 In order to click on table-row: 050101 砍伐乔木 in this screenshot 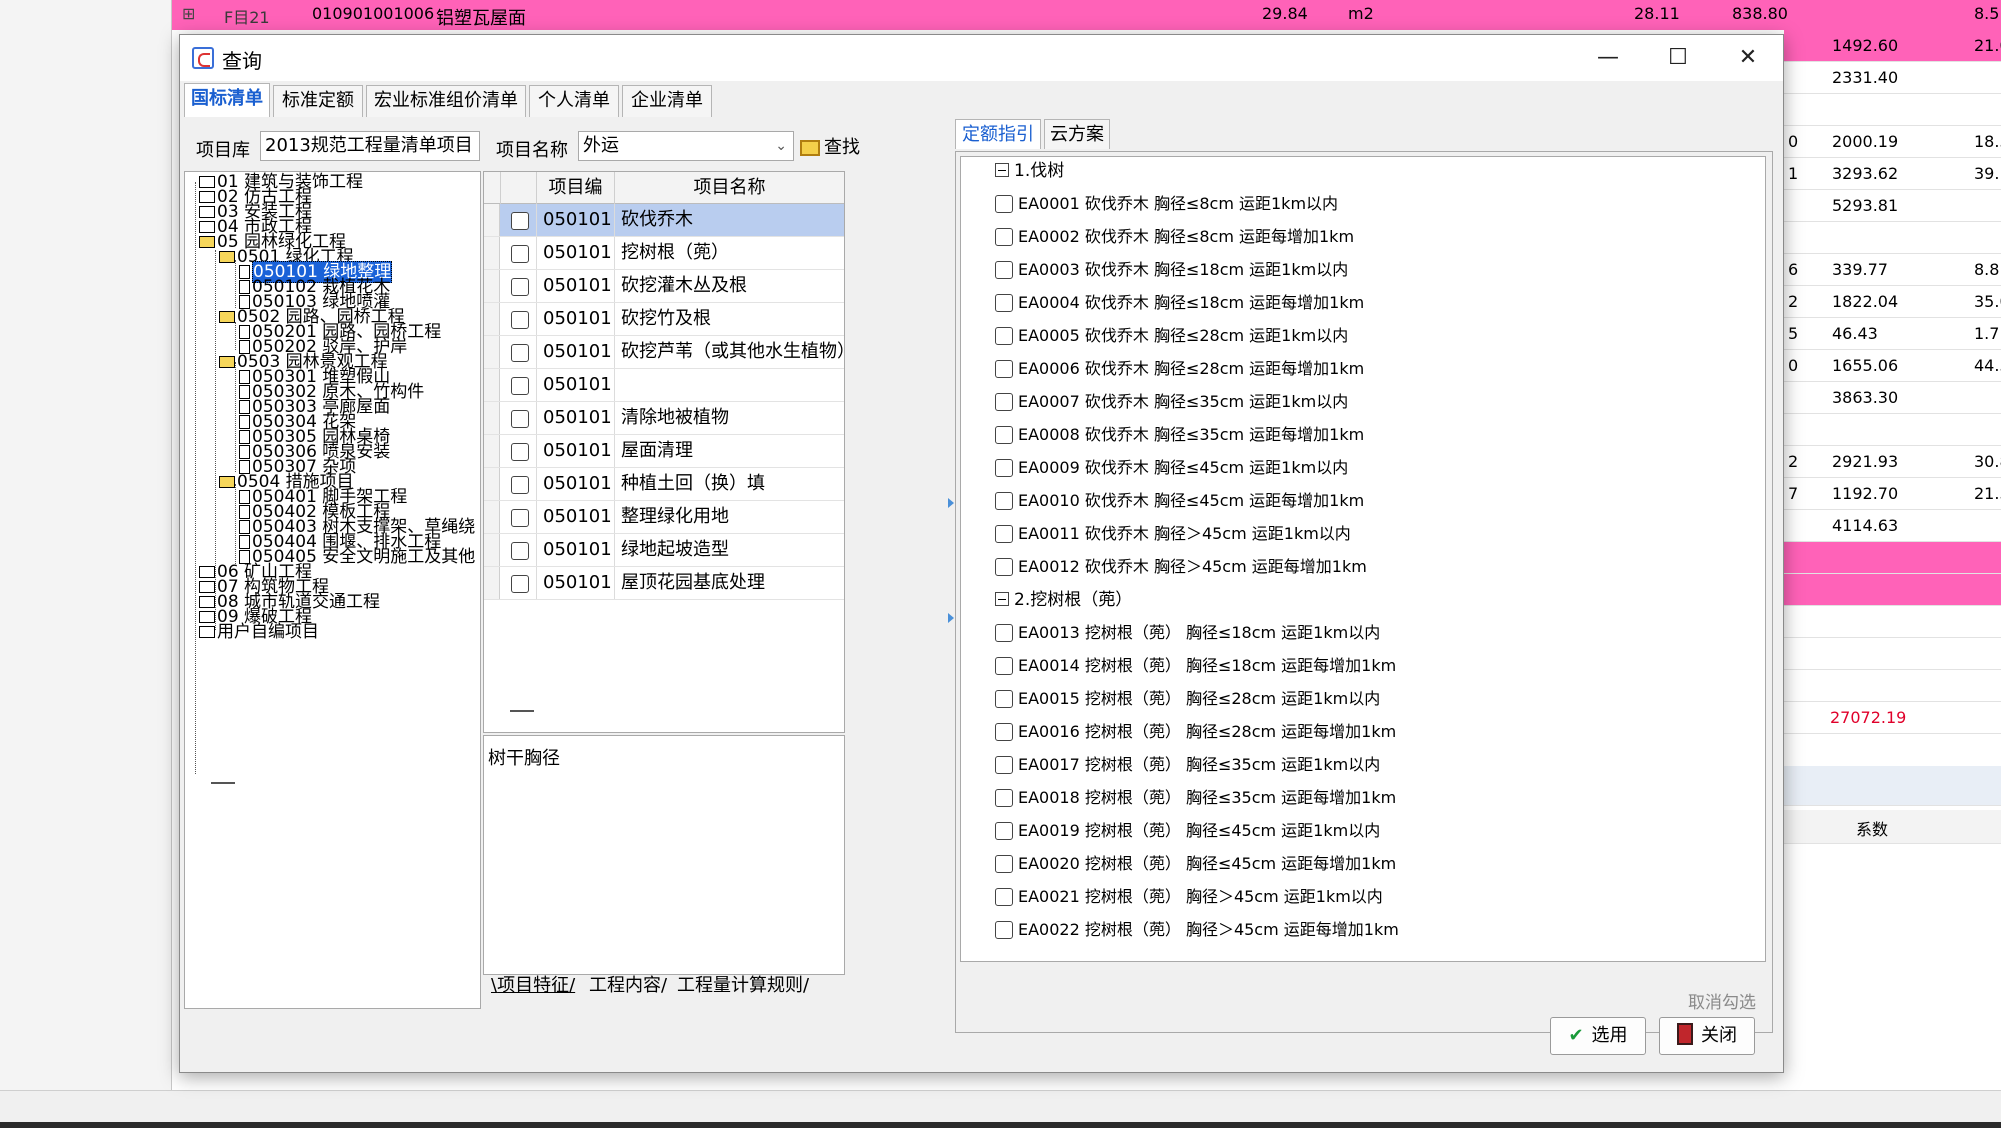, I will do `click(664, 220)`.